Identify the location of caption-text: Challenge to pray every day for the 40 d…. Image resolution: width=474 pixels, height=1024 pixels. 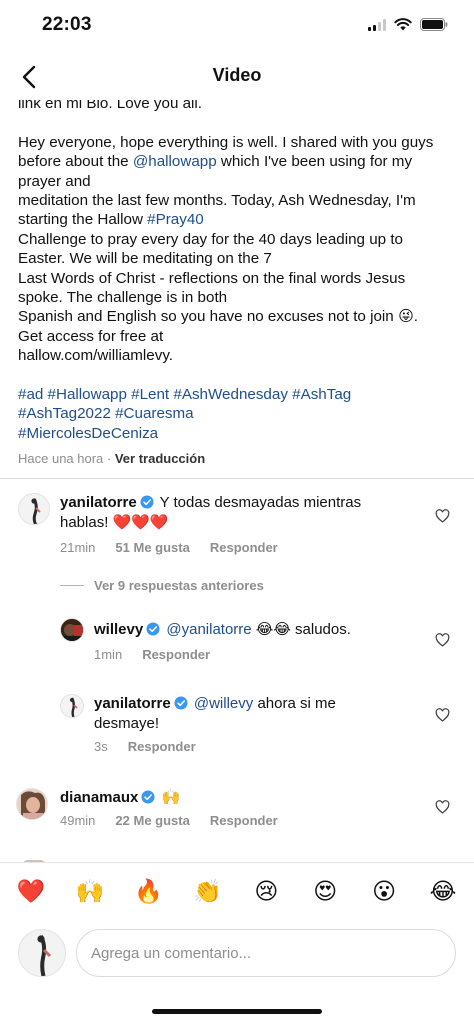
(210, 239).